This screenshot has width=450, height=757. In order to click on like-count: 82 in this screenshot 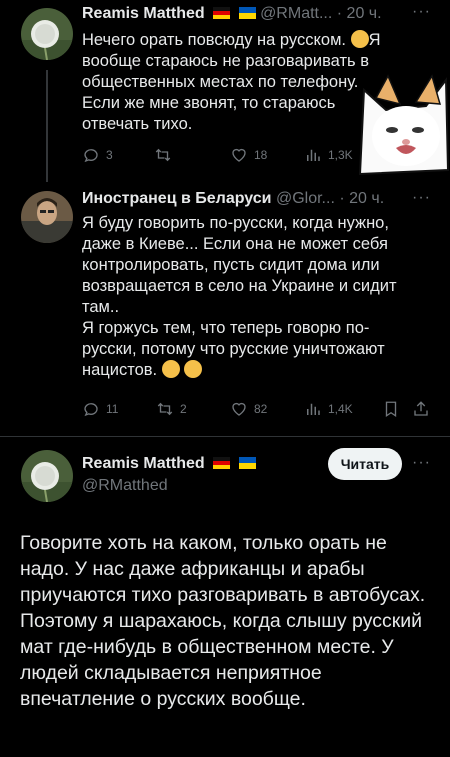, I will do `click(261, 409)`.